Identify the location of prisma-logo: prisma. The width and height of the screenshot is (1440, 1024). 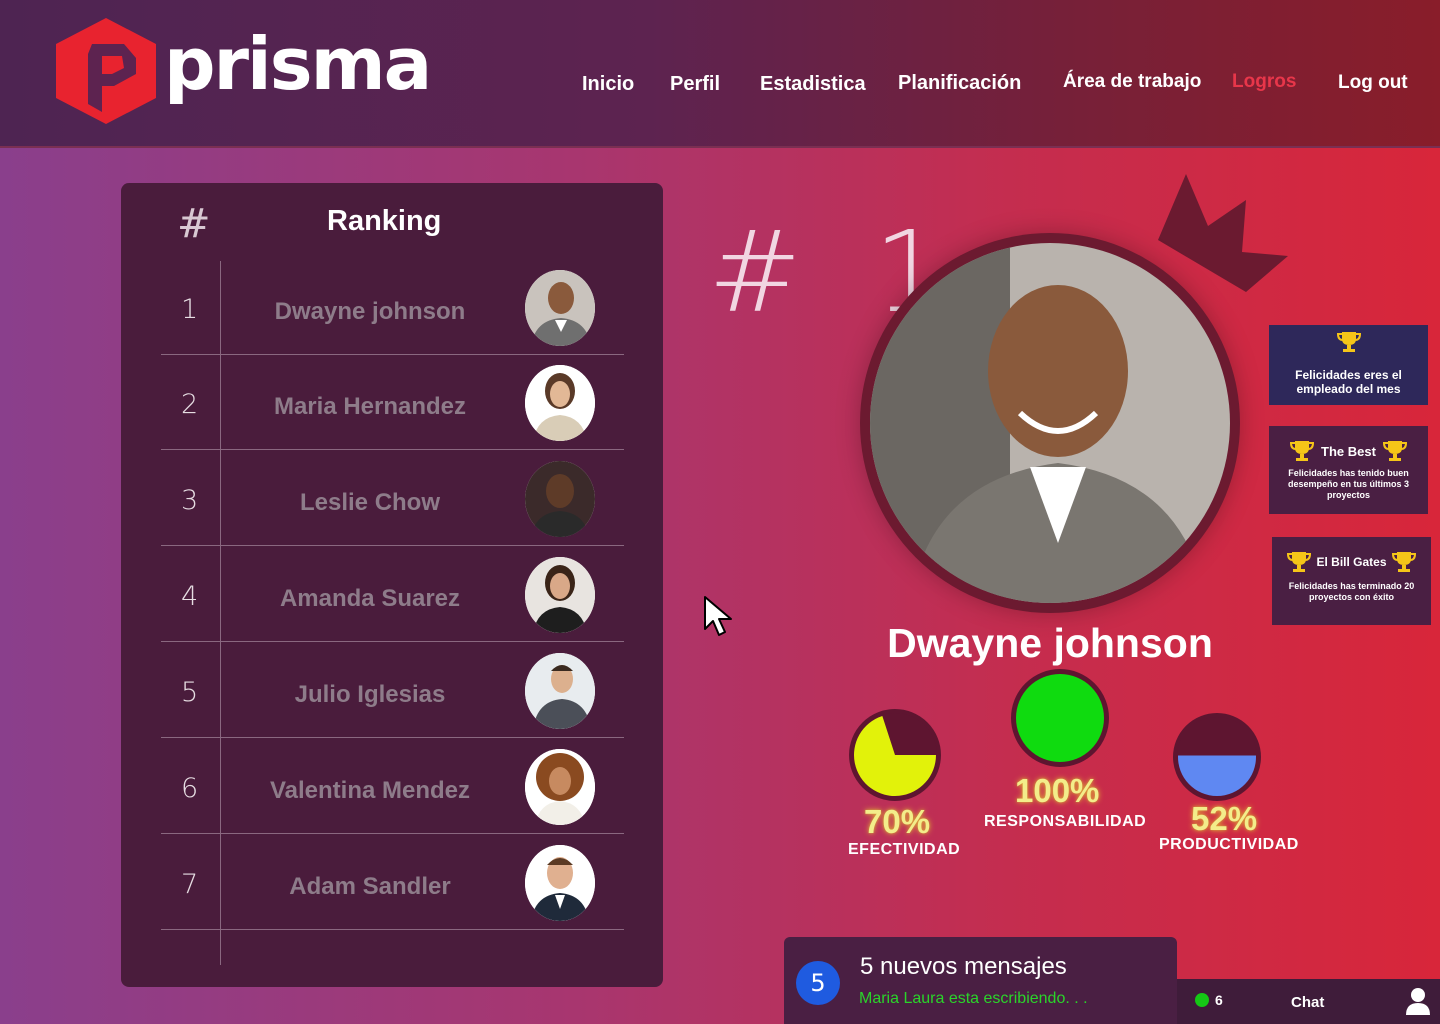
(242, 72).